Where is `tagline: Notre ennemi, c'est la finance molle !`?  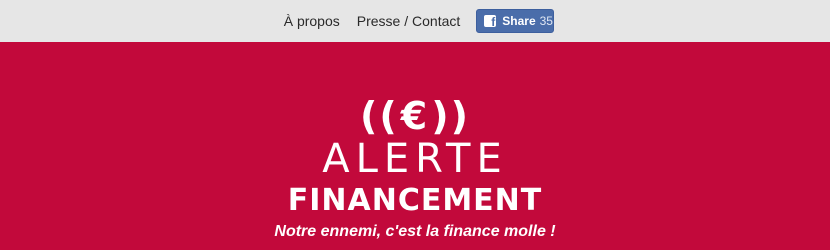 tagline: Notre ennemi, c'est la finance molle ! is located at coordinates (415, 231).